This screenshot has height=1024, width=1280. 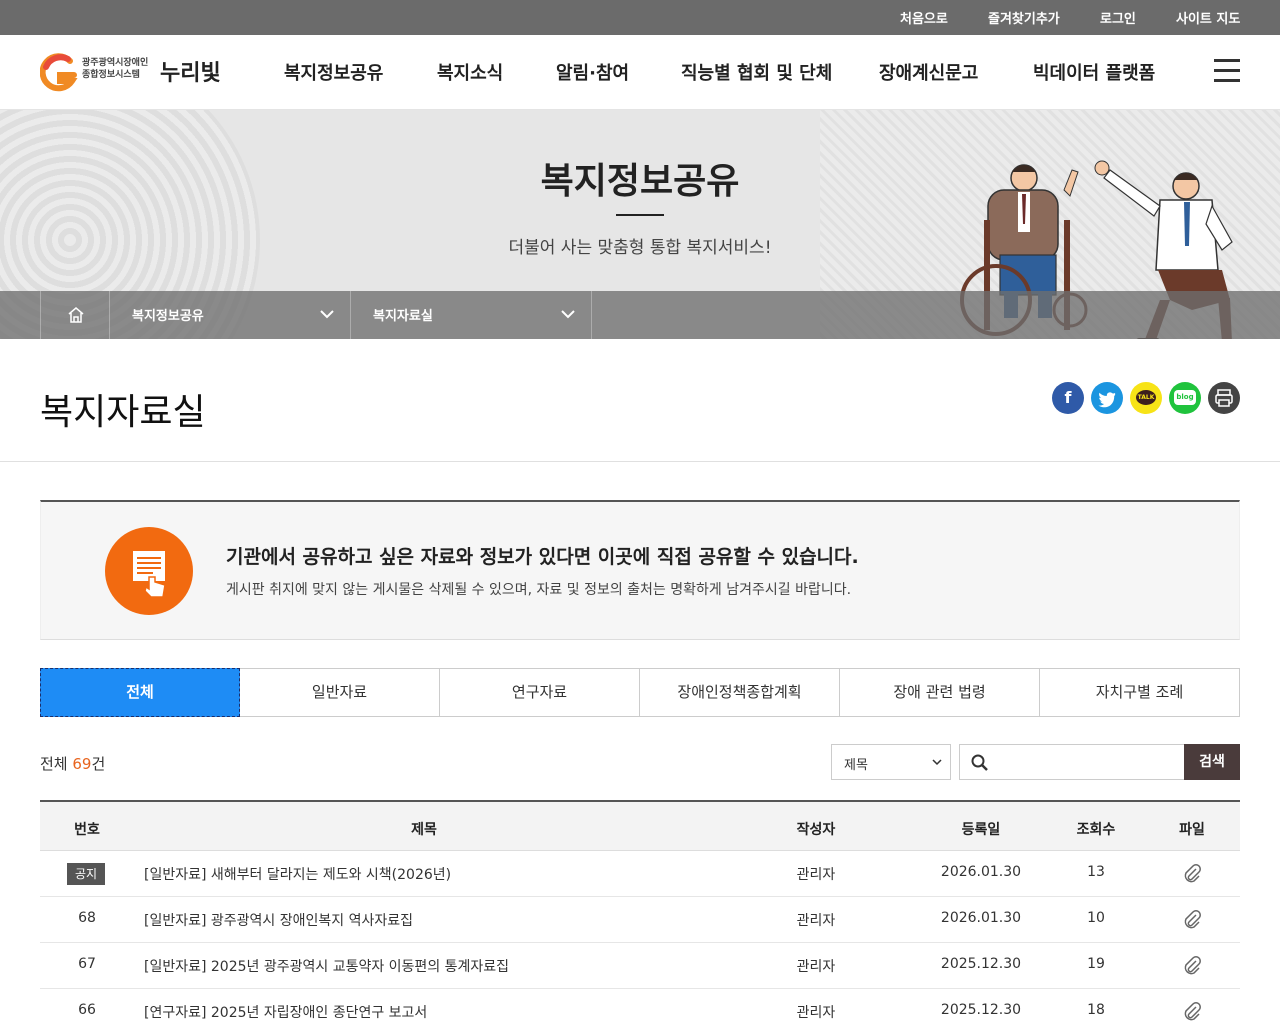 I want to click on home-button, so click(x=75, y=315).